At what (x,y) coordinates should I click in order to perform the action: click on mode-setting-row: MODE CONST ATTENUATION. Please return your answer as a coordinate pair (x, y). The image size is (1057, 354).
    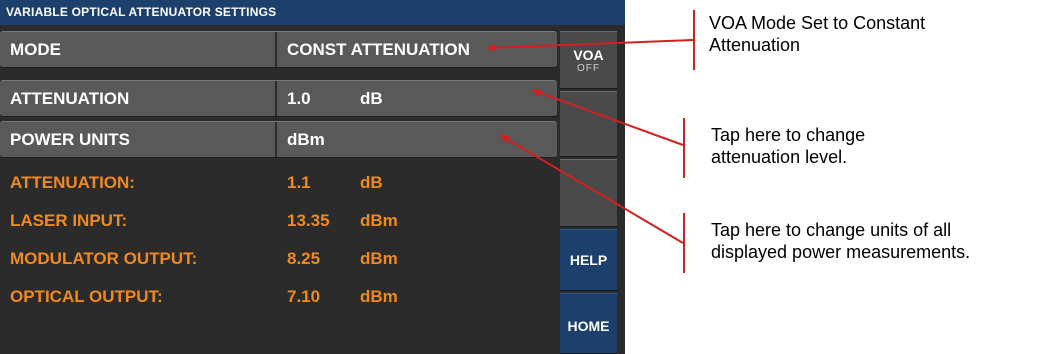
    Looking at the image, I should click on (278, 49).